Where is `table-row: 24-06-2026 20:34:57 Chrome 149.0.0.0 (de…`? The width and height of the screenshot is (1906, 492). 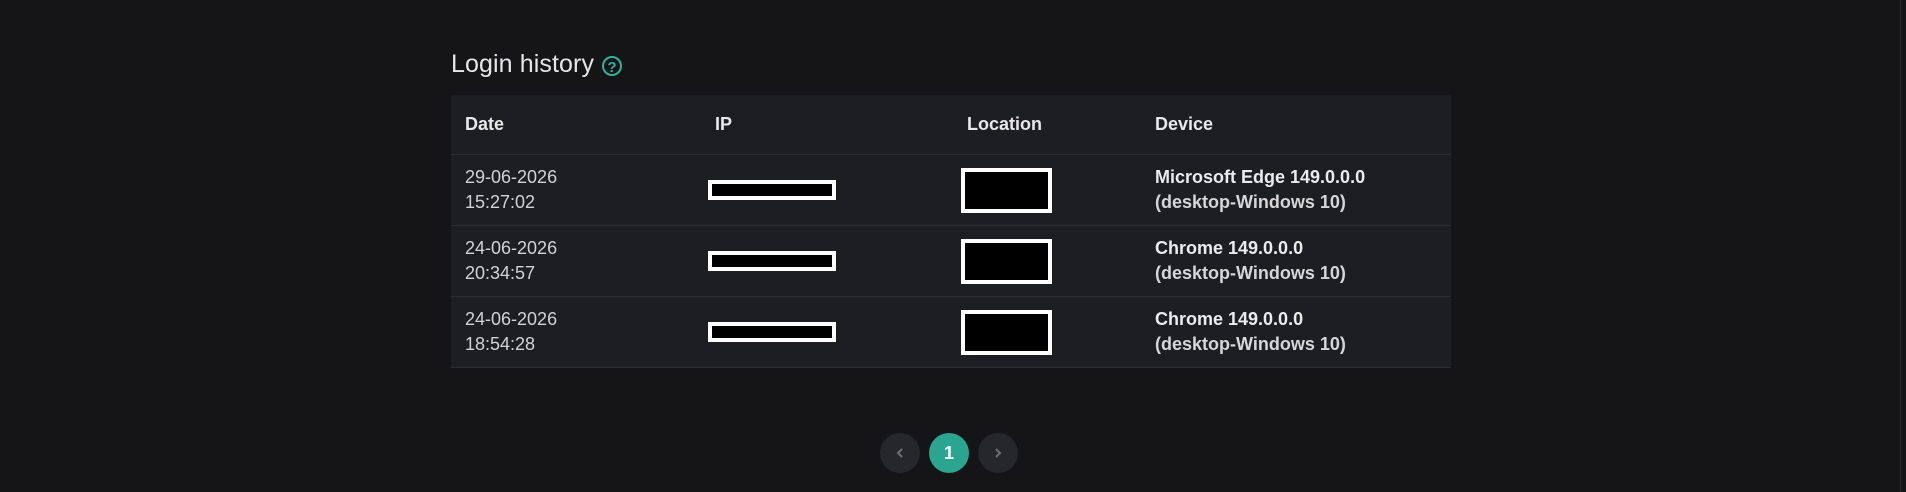 table-row: 24-06-2026 20:34:57 Chrome 149.0.0.0 (de… is located at coordinates (951, 261).